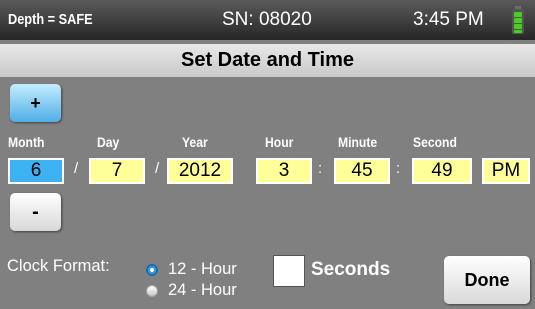 This screenshot has height=309, width=535. What do you see at coordinates (108, 142) in the screenshot?
I see `day-label: Day` at bounding box center [108, 142].